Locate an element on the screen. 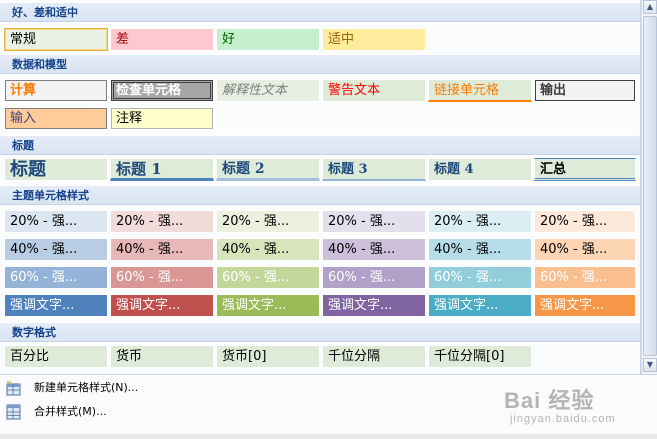 The width and height of the screenshot is (657, 439). style-comma-0: 千位分隔[0] is located at coordinates (480, 356).